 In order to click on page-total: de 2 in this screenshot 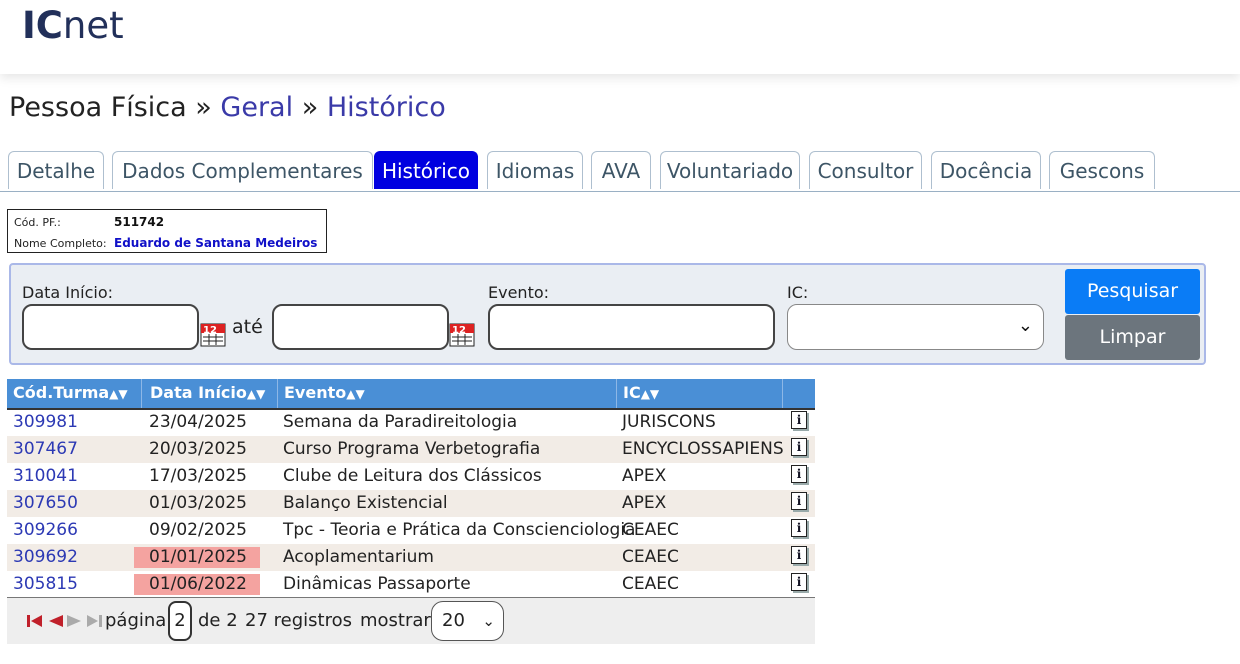, I will do `click(218, 620)`.